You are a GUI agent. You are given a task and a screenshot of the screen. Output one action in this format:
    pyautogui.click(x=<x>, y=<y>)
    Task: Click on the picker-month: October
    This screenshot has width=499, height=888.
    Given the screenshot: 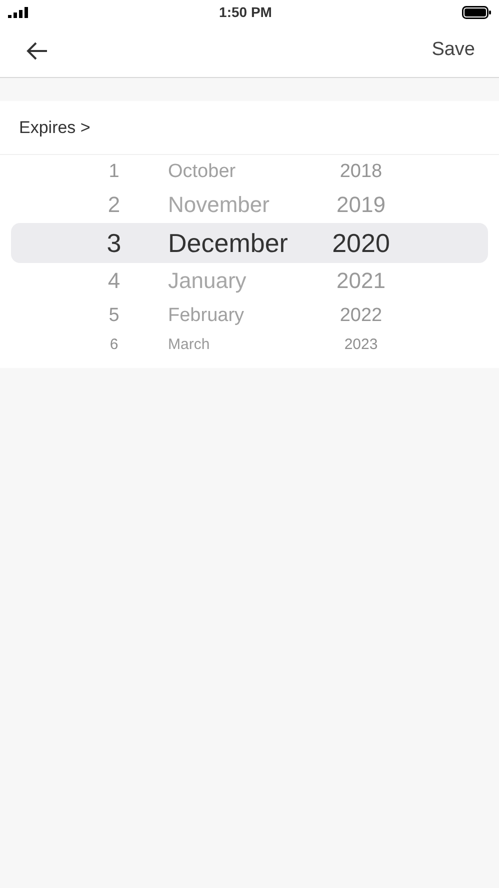 What is the action you would take?
    pyautogui.click(x=237, y=171)
    